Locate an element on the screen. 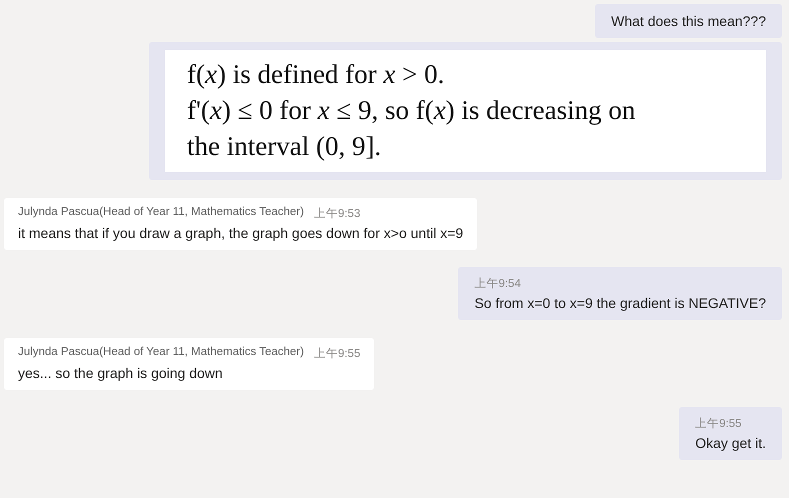 This screenshot has width=789, height=498. message-text: it means that if you draw a graph, the graph goes down for x>o until x=9 is located at coordinates (241, 233).